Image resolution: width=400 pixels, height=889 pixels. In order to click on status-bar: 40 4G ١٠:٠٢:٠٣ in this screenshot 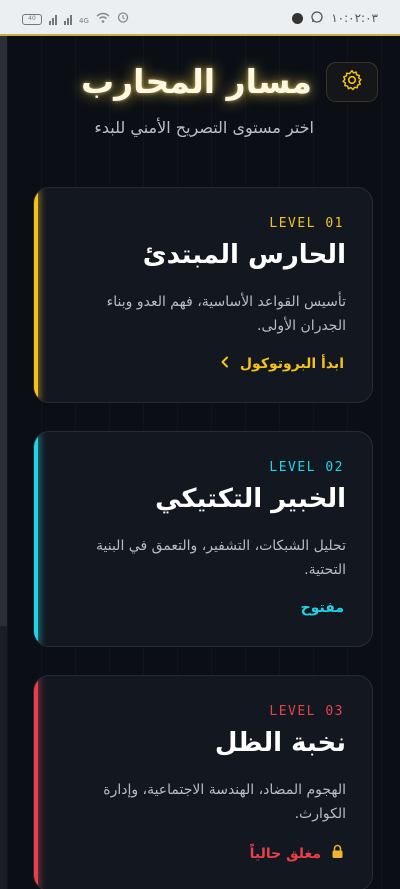, I will do `click(200, 18)`.